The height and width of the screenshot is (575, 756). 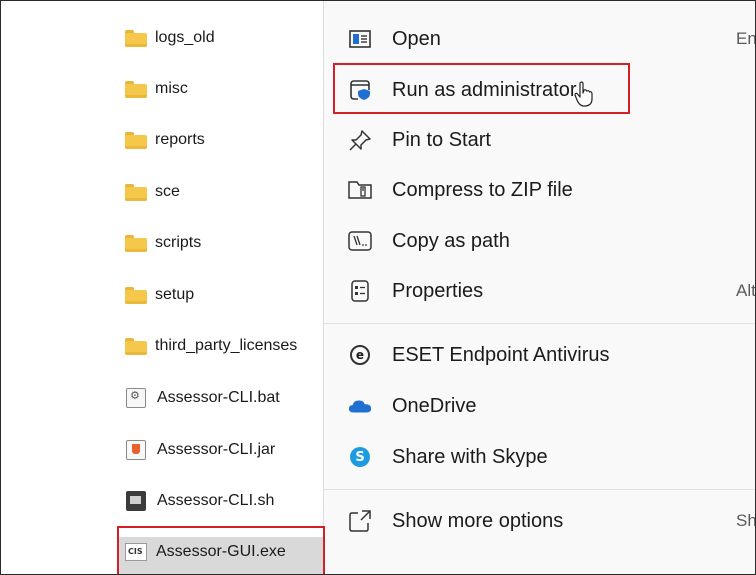 I want to click on batch-file-icon, so click(x=136, y=398).